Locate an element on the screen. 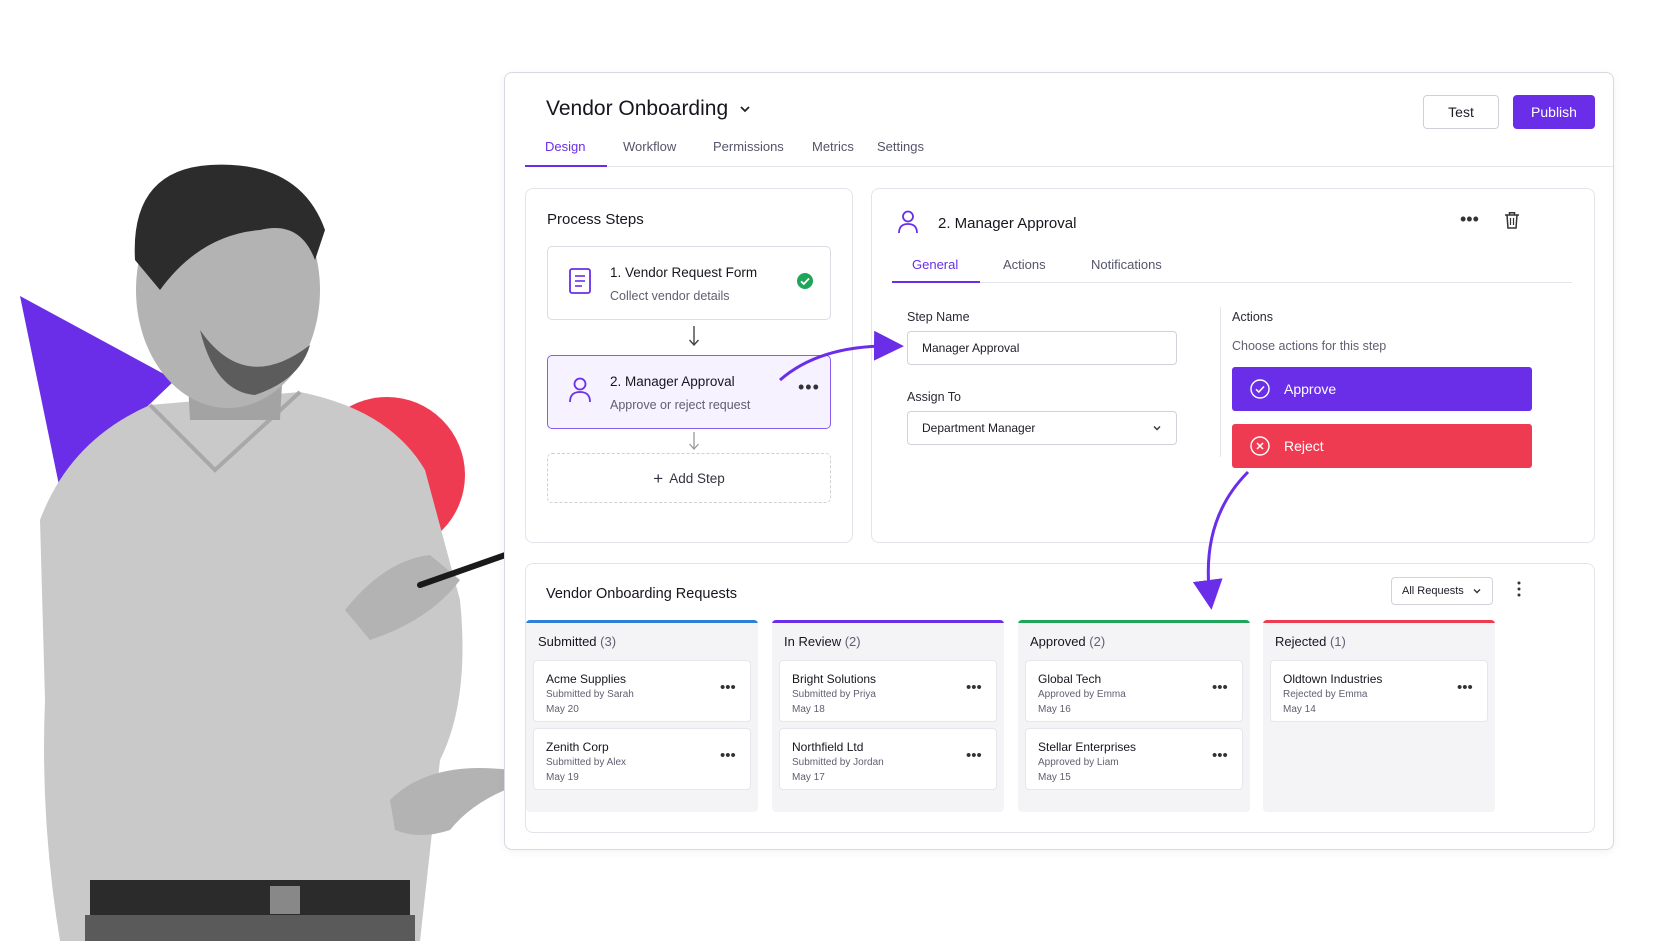  step-name-input: Manager Approval is located at coordinates (1042, 348).